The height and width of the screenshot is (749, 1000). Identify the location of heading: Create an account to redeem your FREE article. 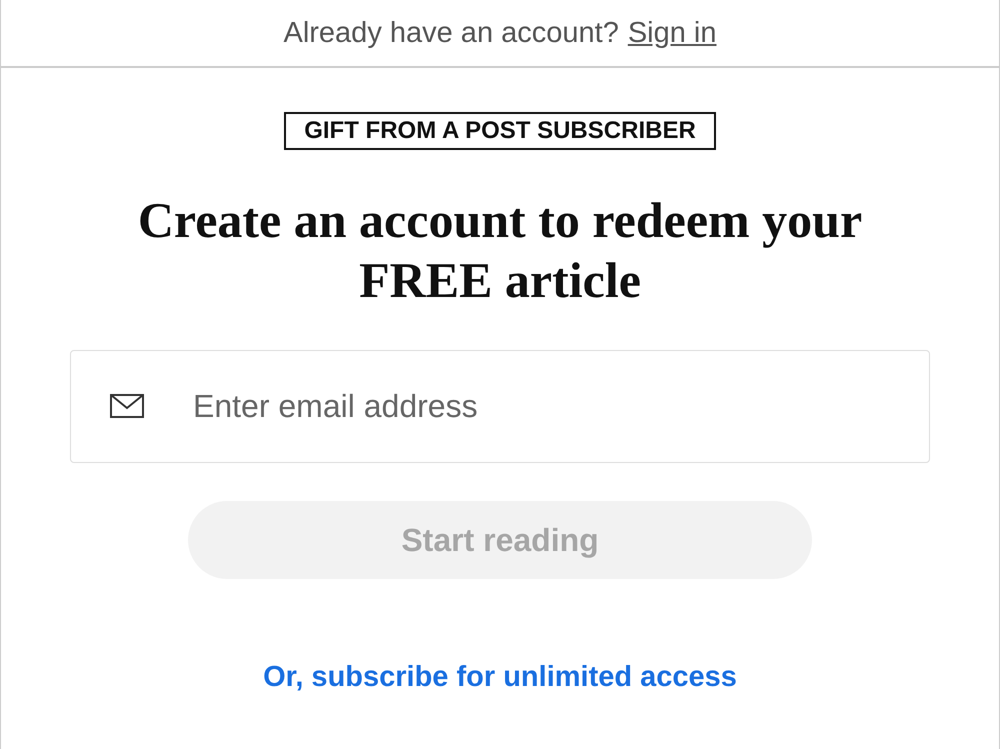
(500, 250).